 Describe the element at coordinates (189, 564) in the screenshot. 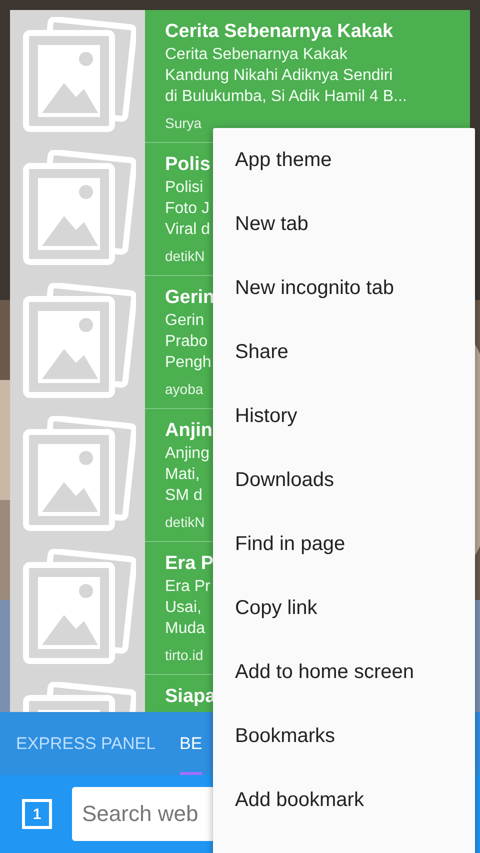

I see `news-title: Era P` at that location.